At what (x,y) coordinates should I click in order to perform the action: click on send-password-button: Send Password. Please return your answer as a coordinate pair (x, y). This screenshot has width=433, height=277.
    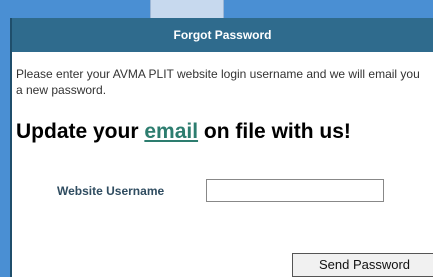
    Looking at the image, I should click on (362, 265).